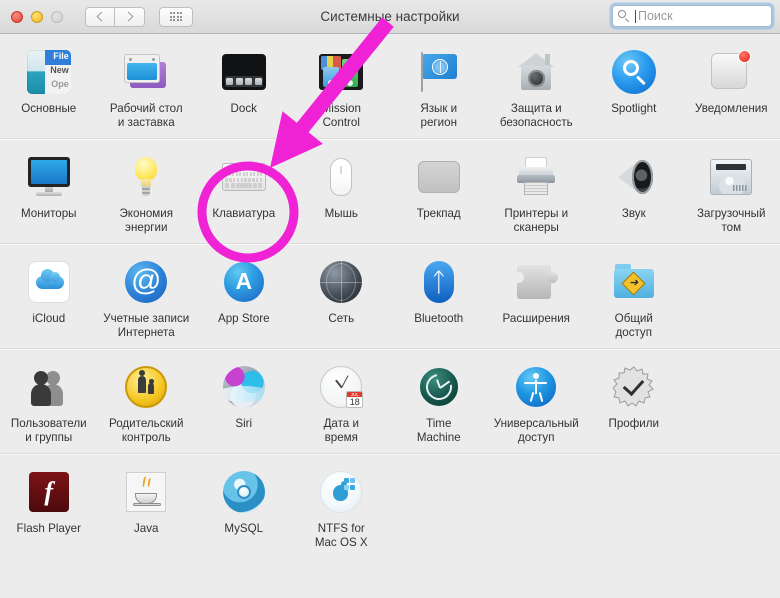 Image resolution: width=780 pixels, height=598 pixels. Describe the element at coordinates (634, 423) in the screenshot. I see `pane-label: Профили` at that location.